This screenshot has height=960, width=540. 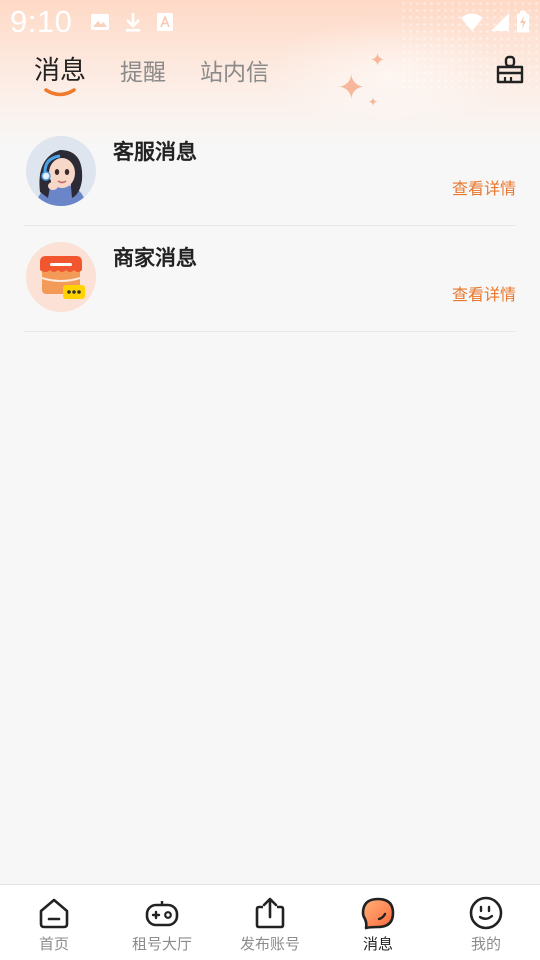 What do you see at coordinates (54, 913) in the screenshot?
I see `home-icon` at bounding box center [54, 913].